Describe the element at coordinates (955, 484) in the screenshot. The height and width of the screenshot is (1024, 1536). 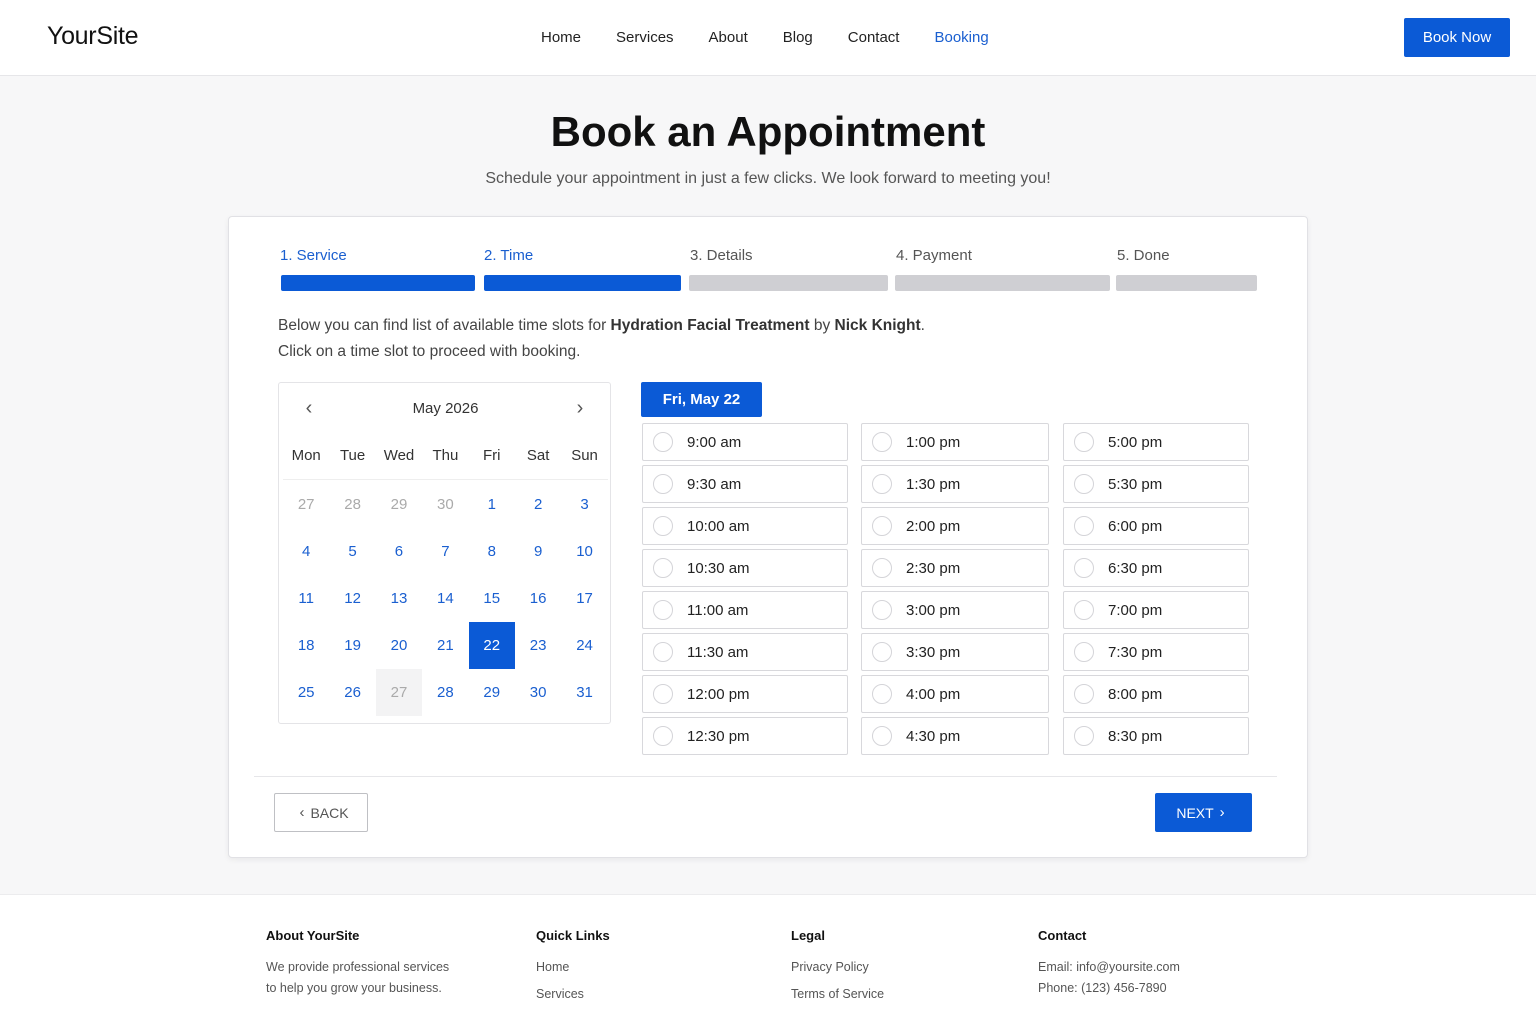
I see `time-slot: 1:30 pm` at that location.